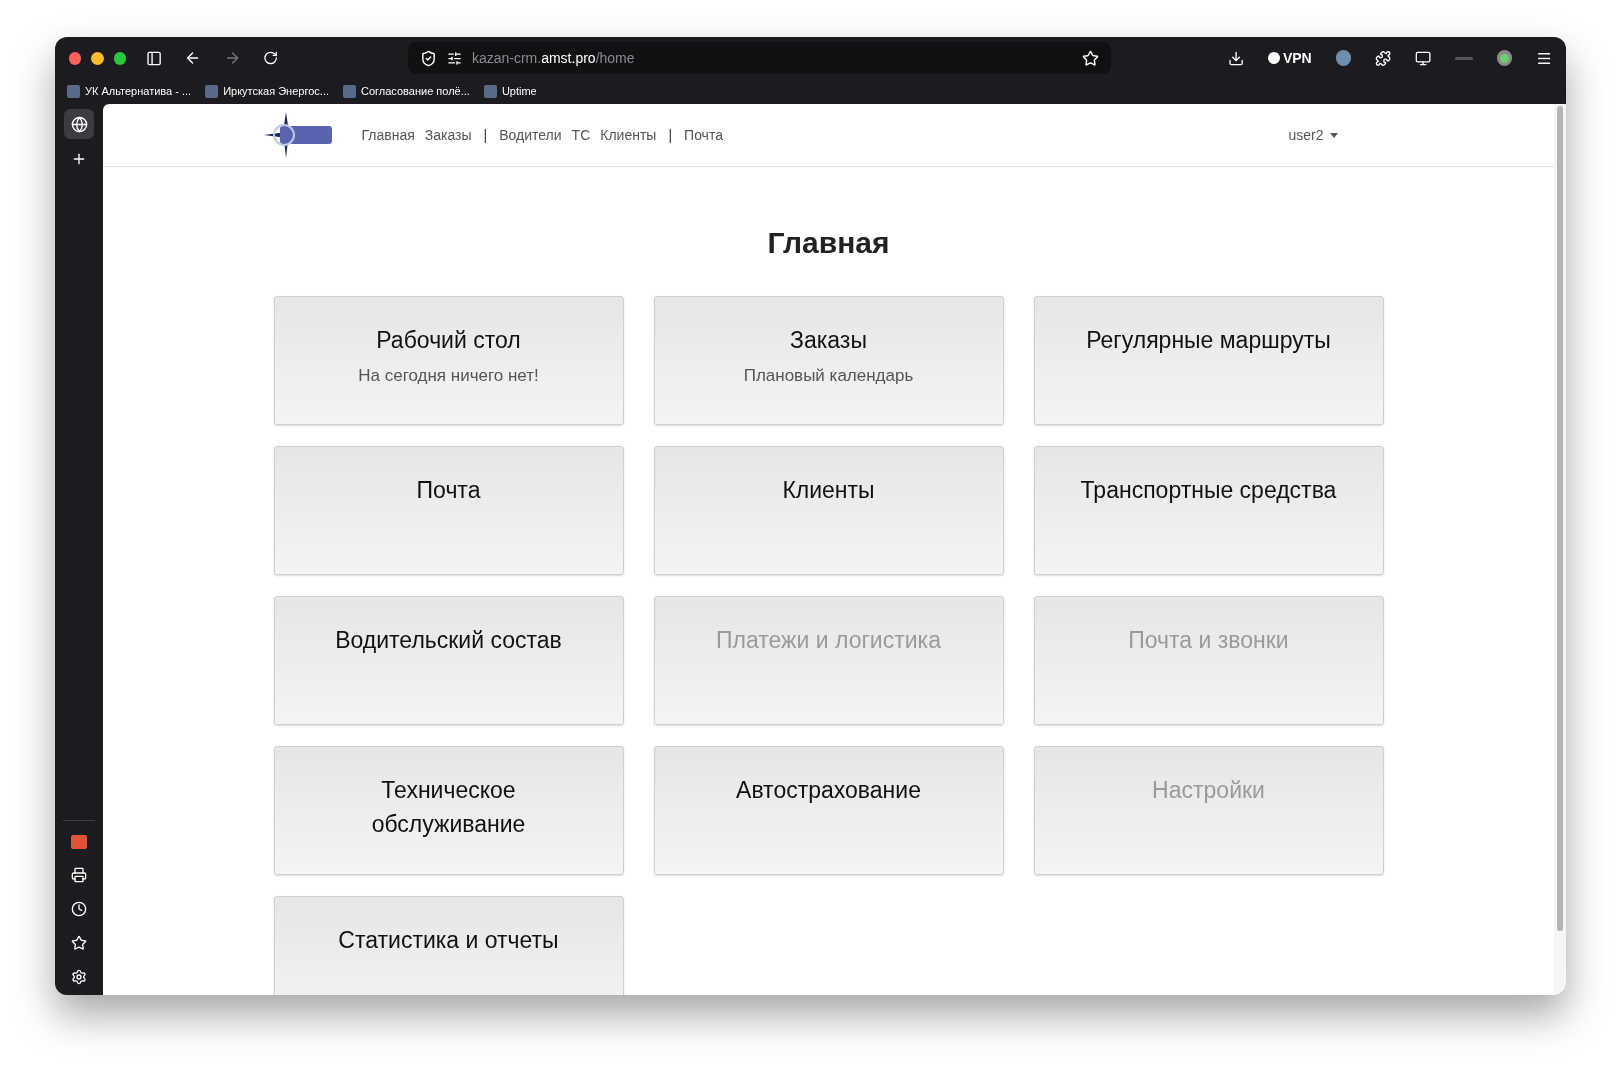 The height and width of the screenshot is (1069, 1622). I want to click on reload-icon, so click(270, 58).